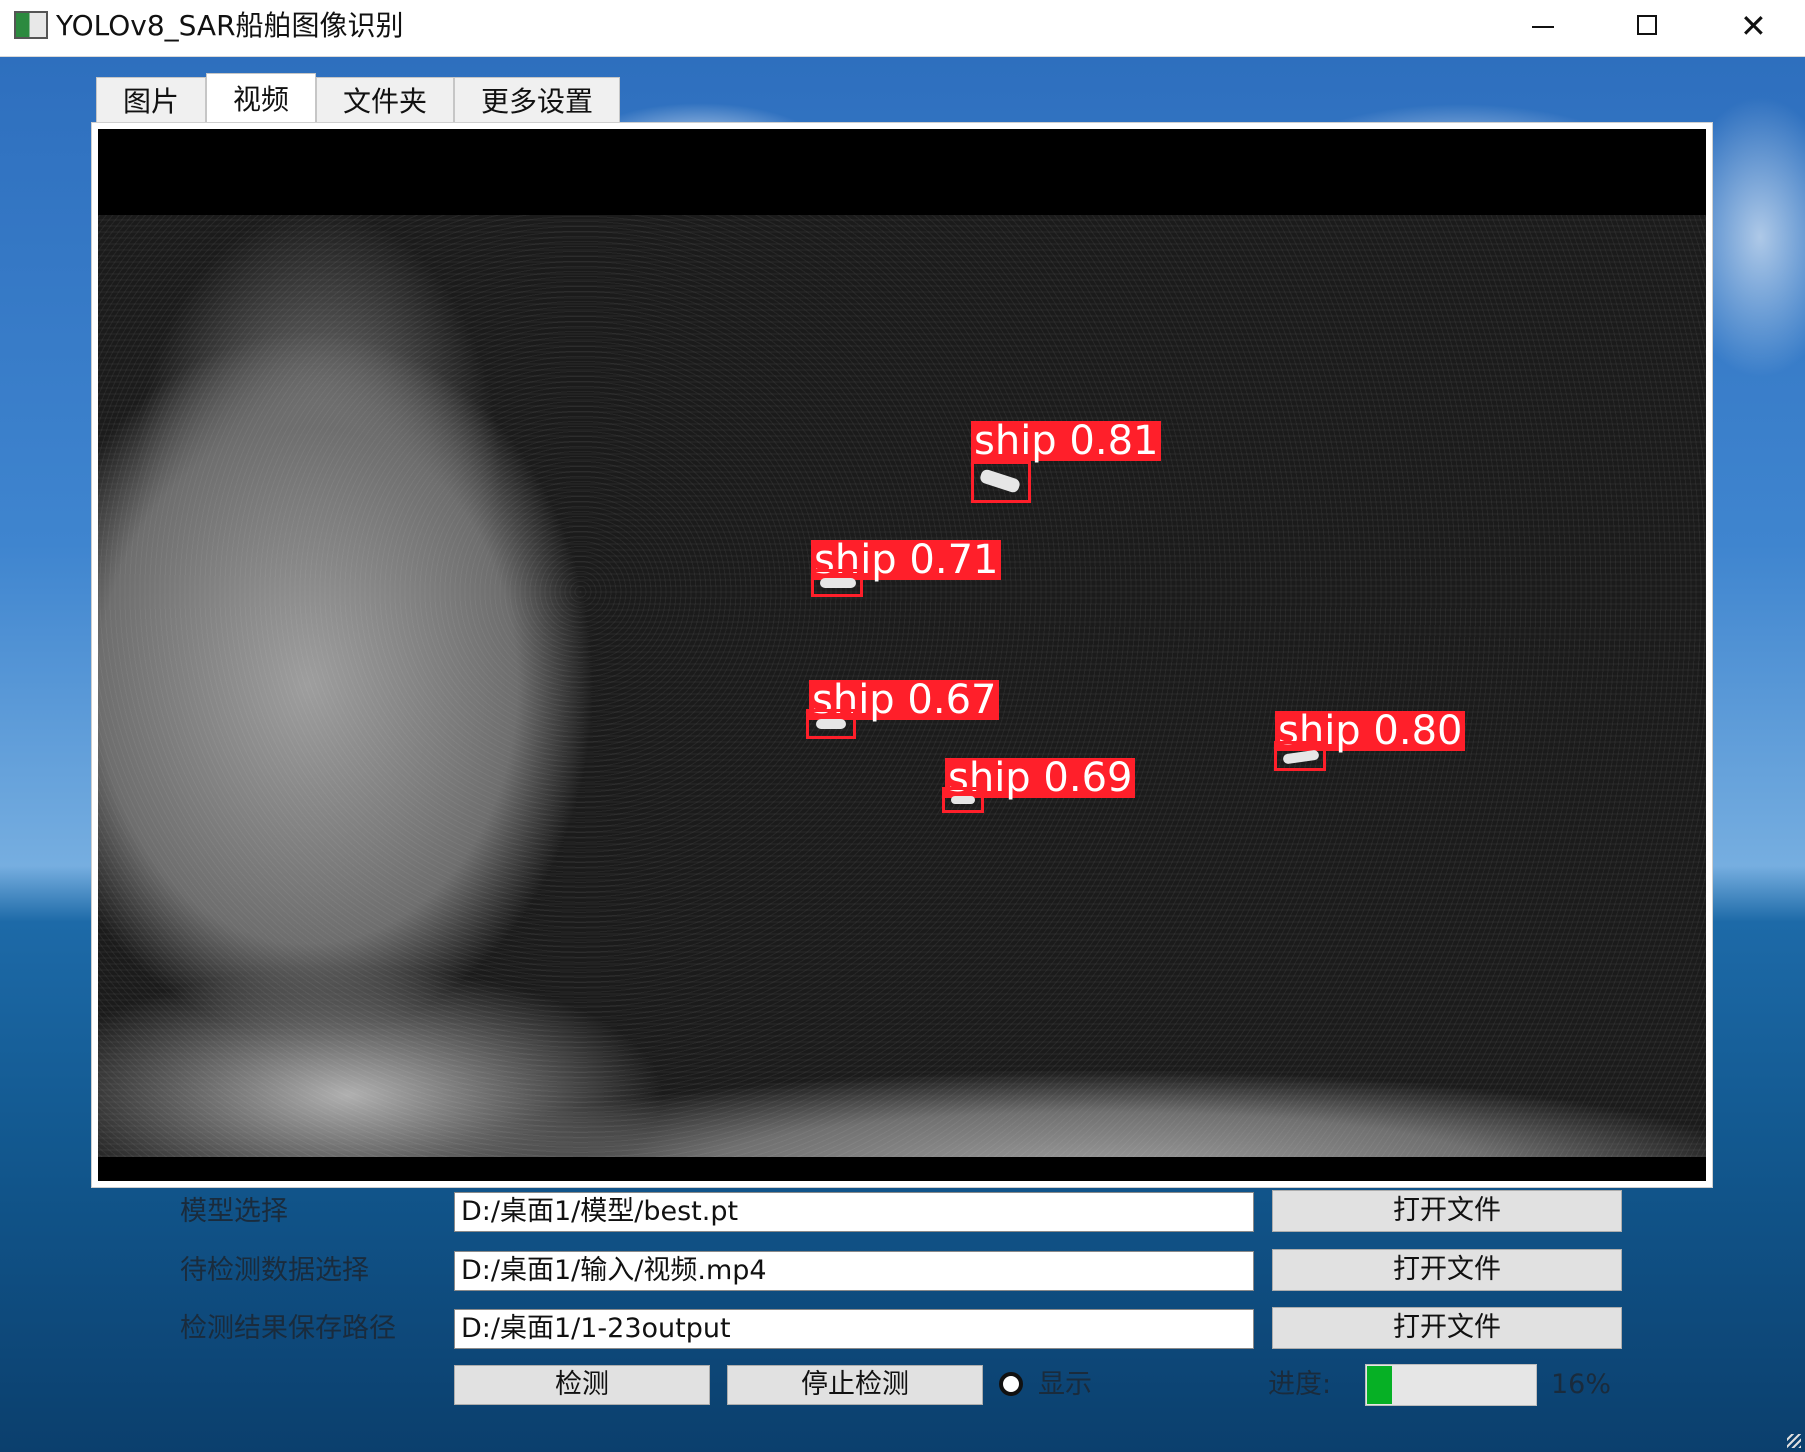  I want to click on input-path-field: D:/桌面1/输入/视频.mp4, so click(854, 1271).